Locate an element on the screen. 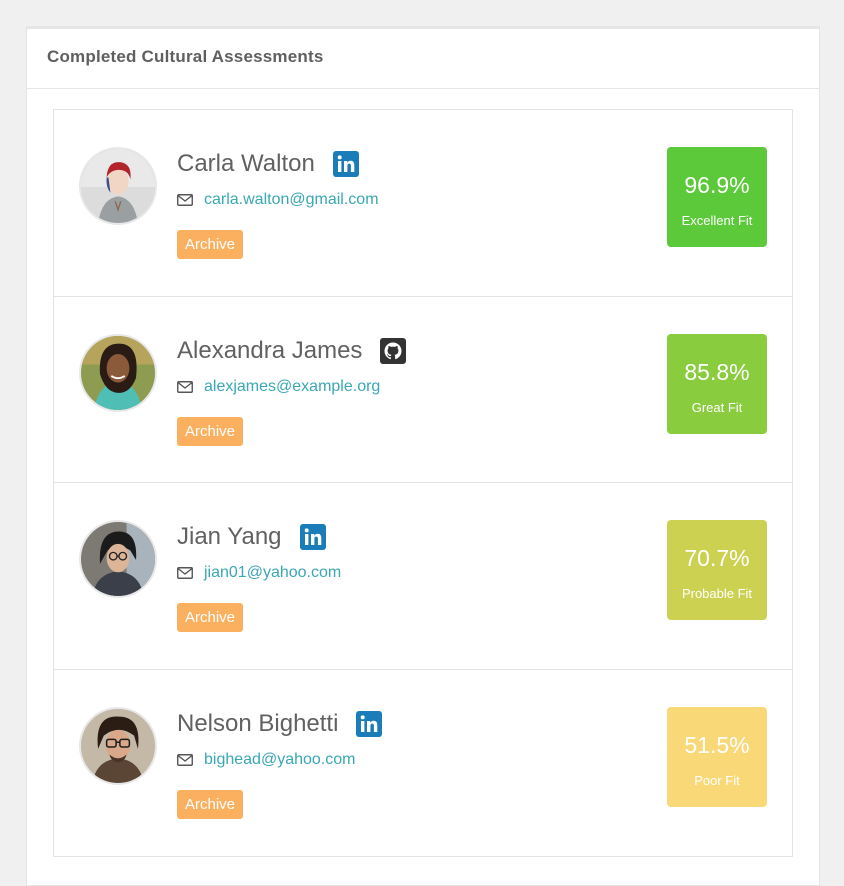 The image size is (844, 886). email-line: alexjames@example.org is located at coordinates (278, 387).